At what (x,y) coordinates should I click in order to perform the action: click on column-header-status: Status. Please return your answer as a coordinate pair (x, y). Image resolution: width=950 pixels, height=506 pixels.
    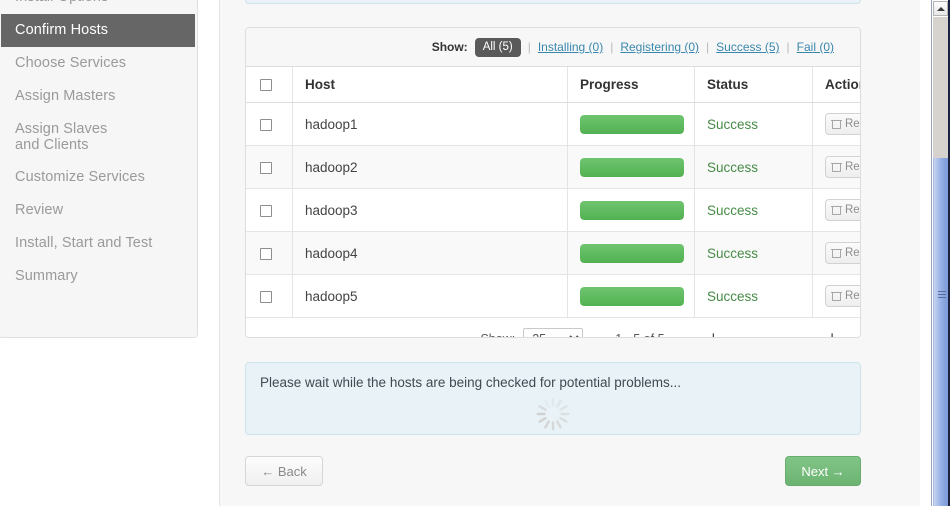
    Looking at the image, I should click on (753, 85).